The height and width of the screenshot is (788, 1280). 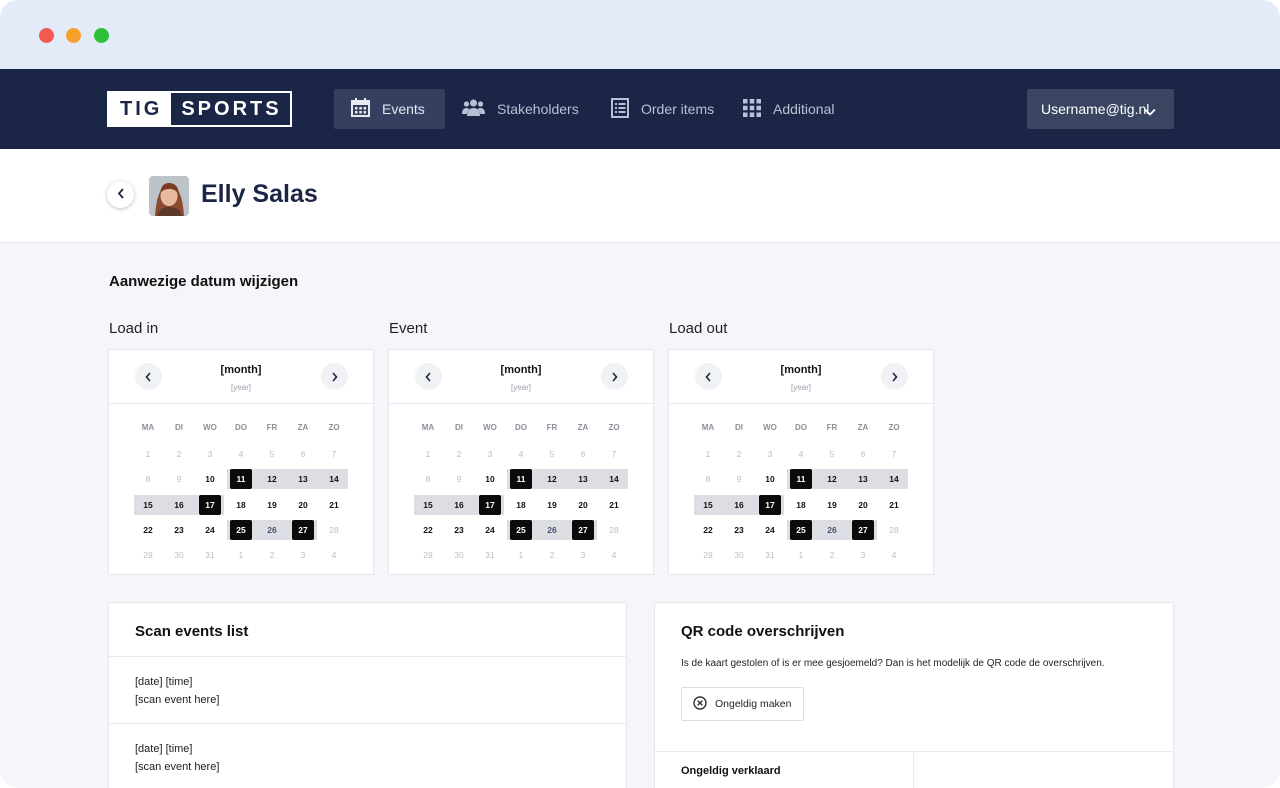 I want to click on scan-events-title: Scan events list, so click(x=192, y=631).